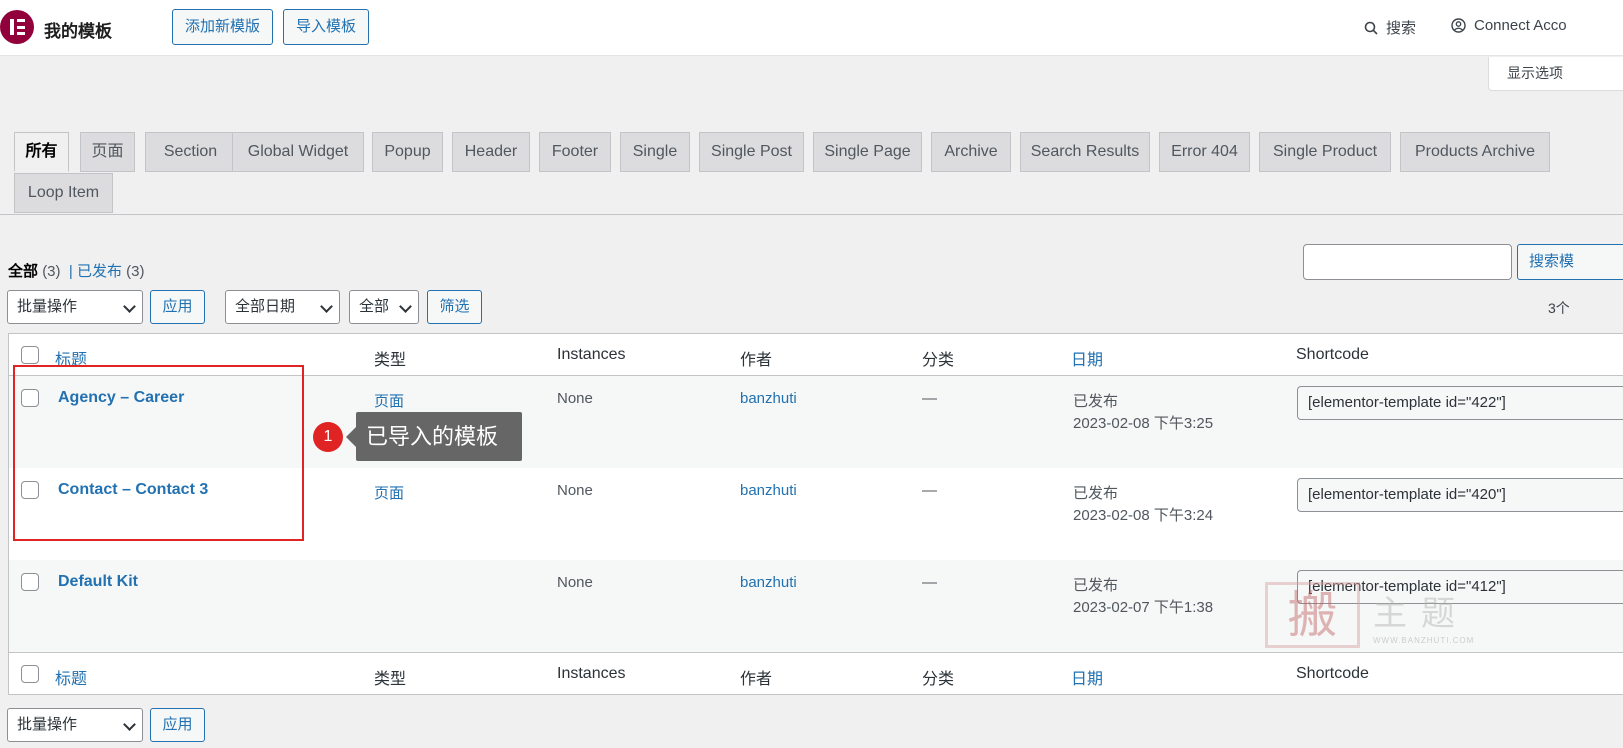 This screenshot has width=1623, height=748. What do you see at coordinates (407, 152) in the screenshot?
I see `tab-popup: Popup` at bounding box center [407, 152].